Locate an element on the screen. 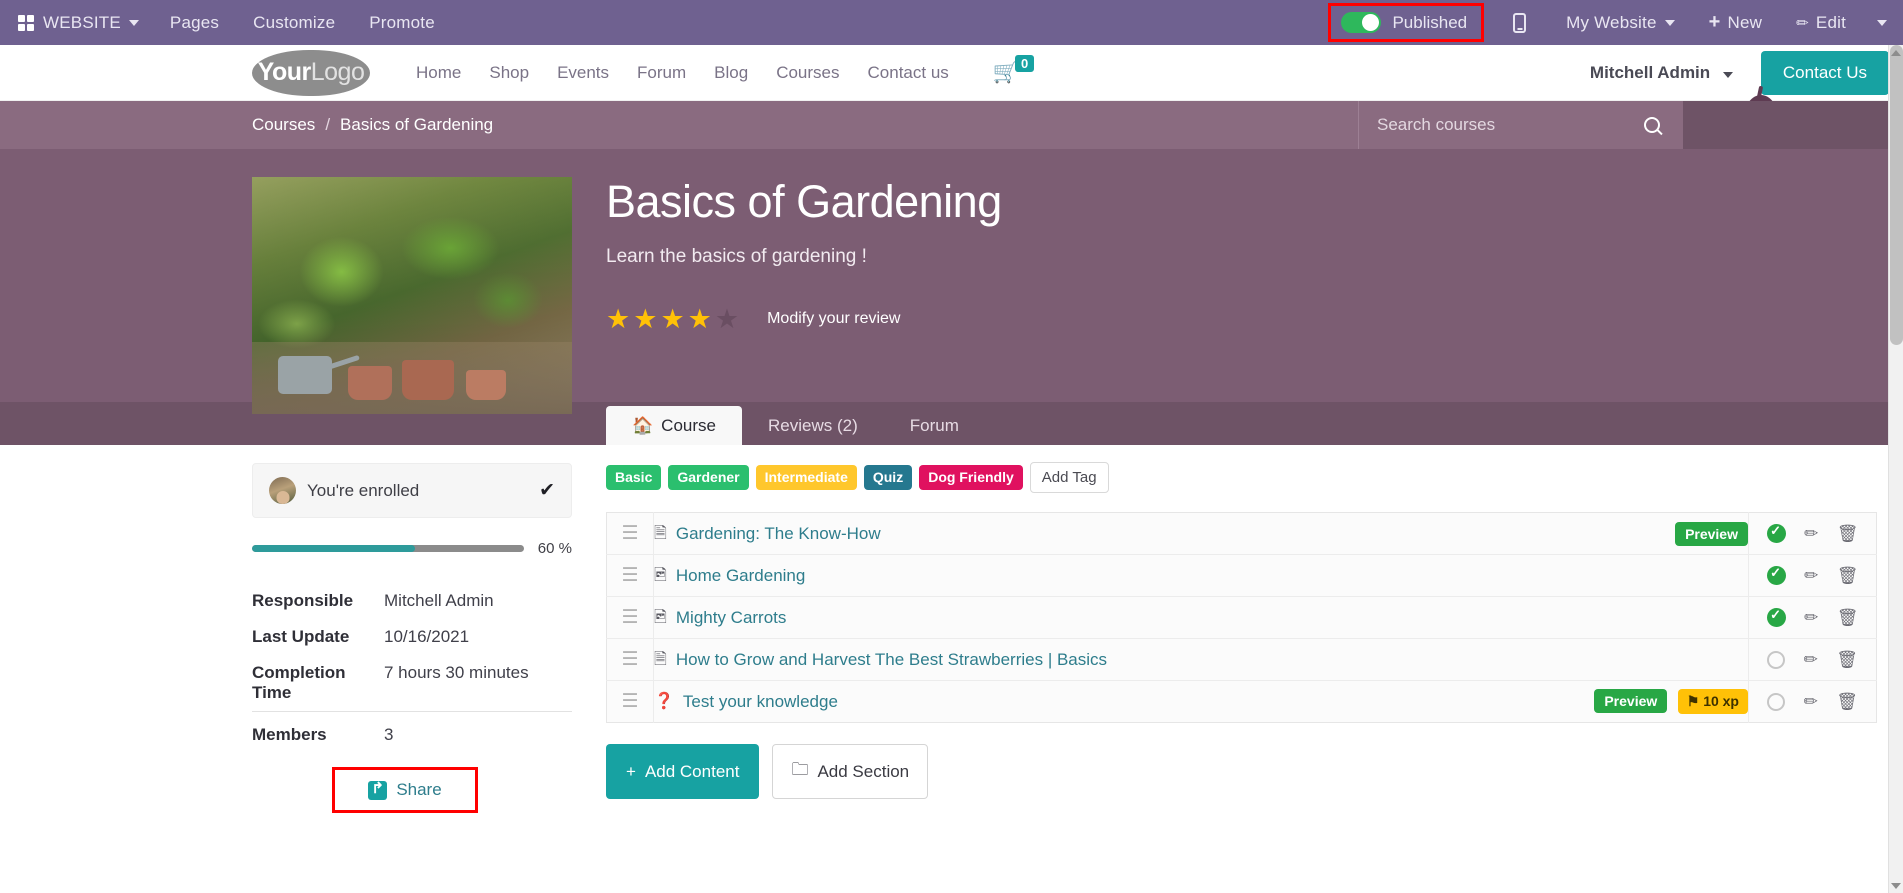  scroll-up-arrow-icon is located at coordinates (1896, 53).